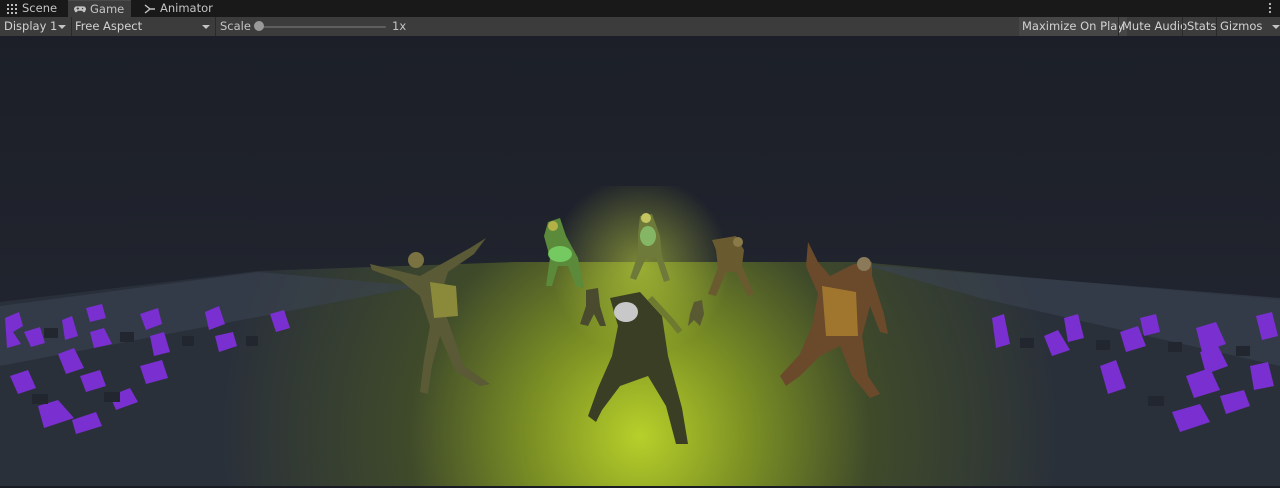  What do you see at coordinates (31, 26) in the screenshot?
I see `display-dropdown-label: Display 1` at bounding box center [31, 26].